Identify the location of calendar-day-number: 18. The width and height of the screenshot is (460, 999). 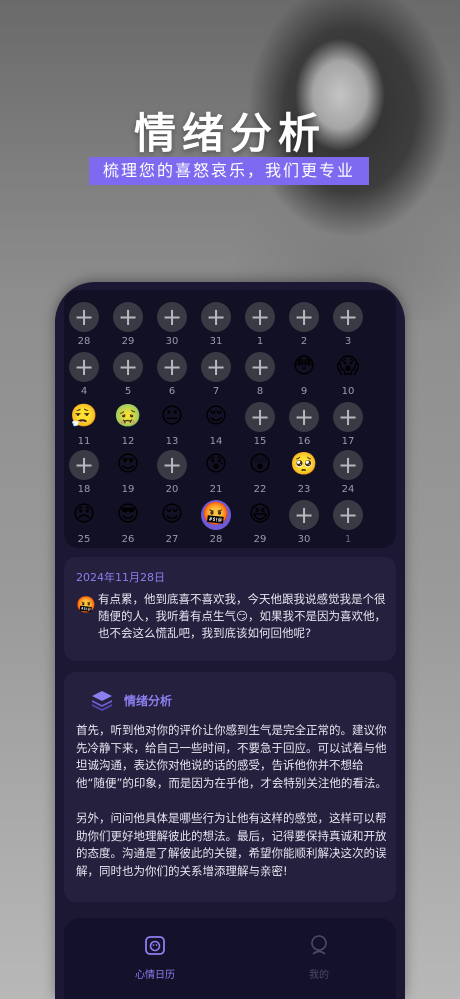
(84, 489).